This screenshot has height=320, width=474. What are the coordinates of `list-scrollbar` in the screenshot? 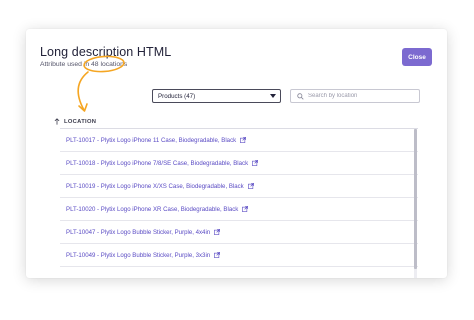 It's located at (415, 203).